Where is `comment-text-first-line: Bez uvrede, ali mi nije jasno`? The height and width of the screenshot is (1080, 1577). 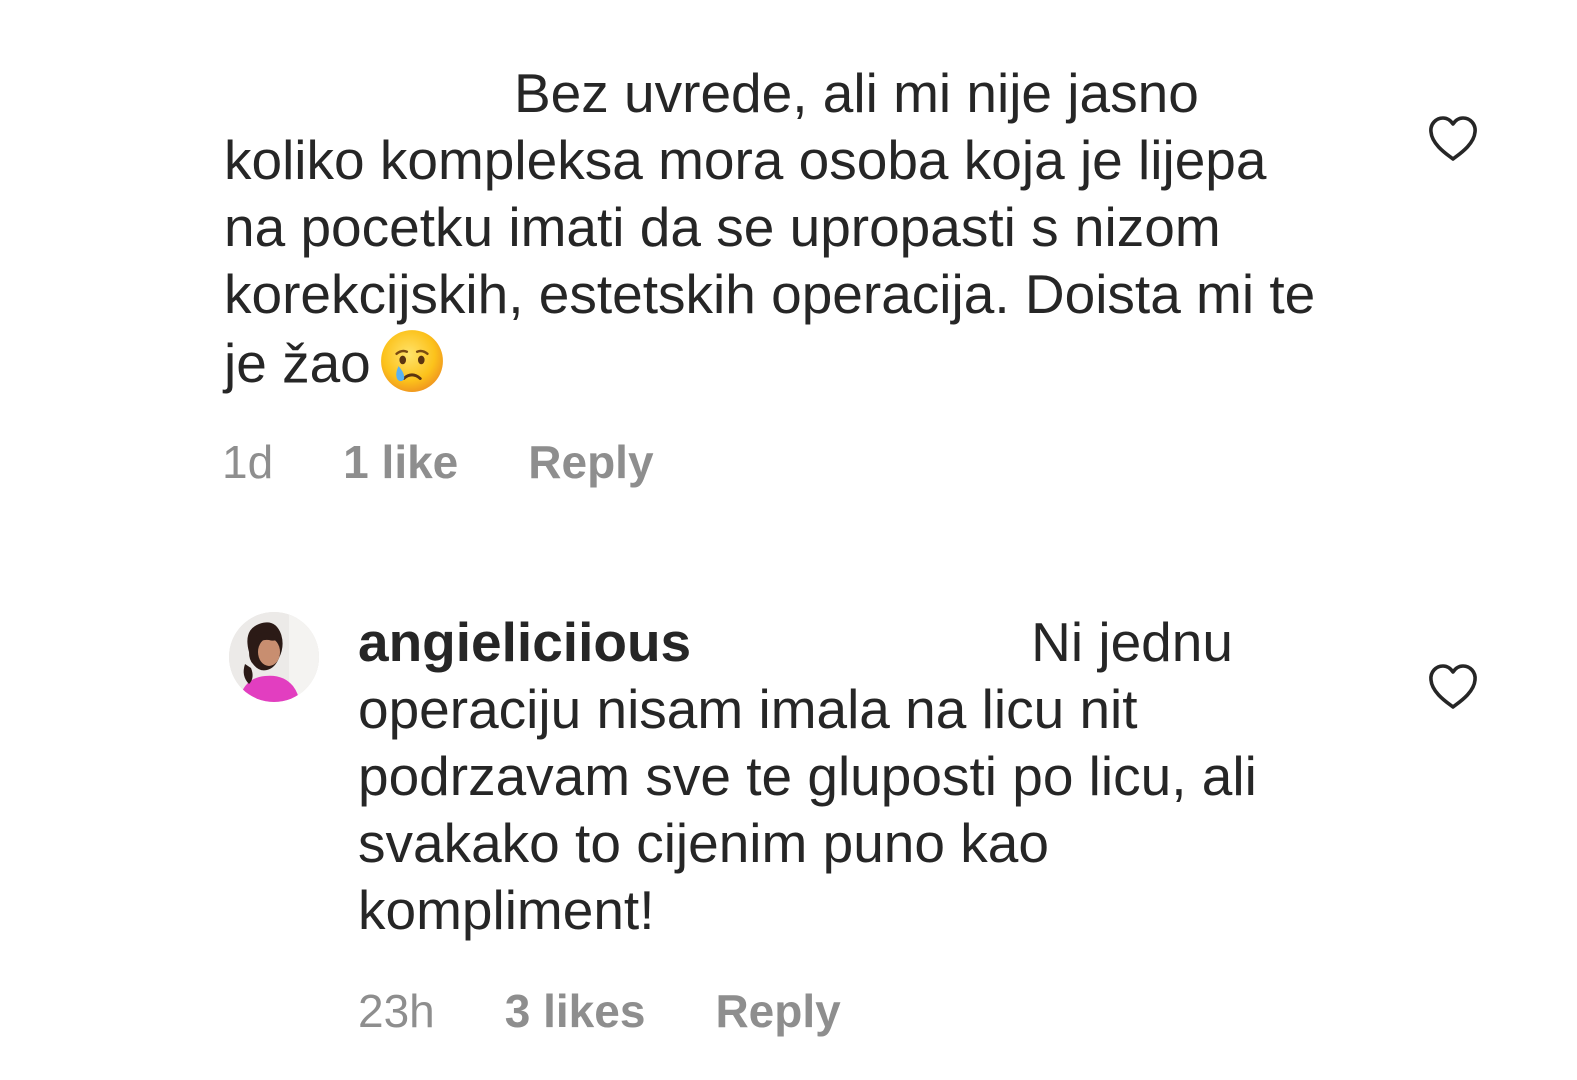
comment-text-first-line: Bez uvrede, ali mi nije jasno is located at coordinates (856, 93).